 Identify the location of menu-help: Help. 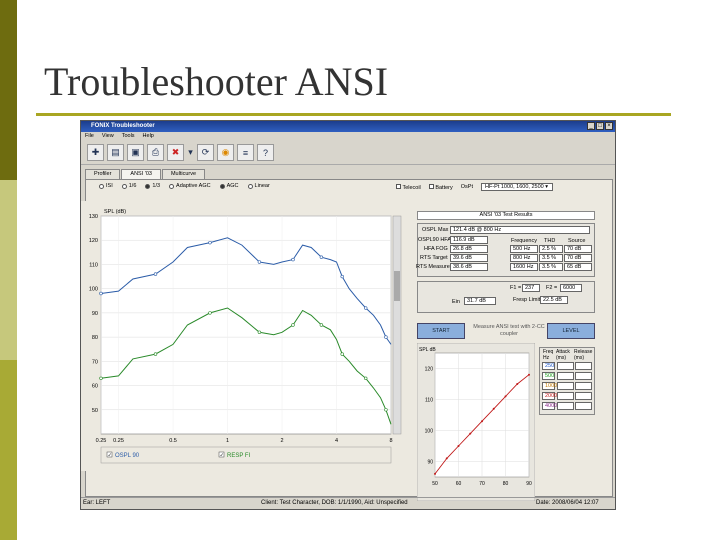
(148, 136).